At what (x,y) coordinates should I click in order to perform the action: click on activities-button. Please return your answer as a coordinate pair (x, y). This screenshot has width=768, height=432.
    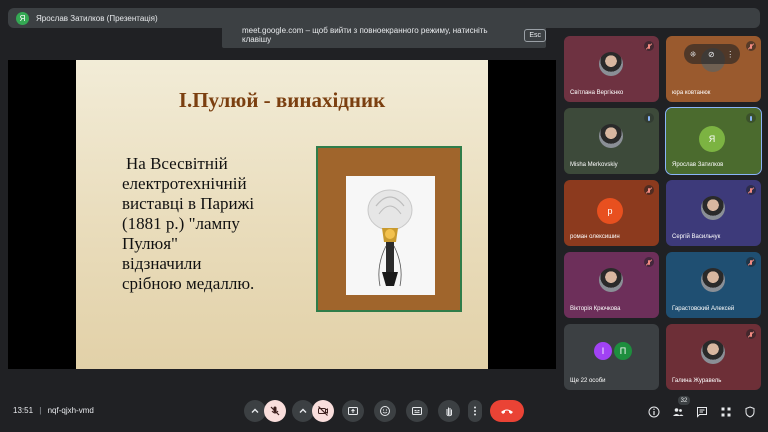
    Looking at the image, I should click on (726, 412).